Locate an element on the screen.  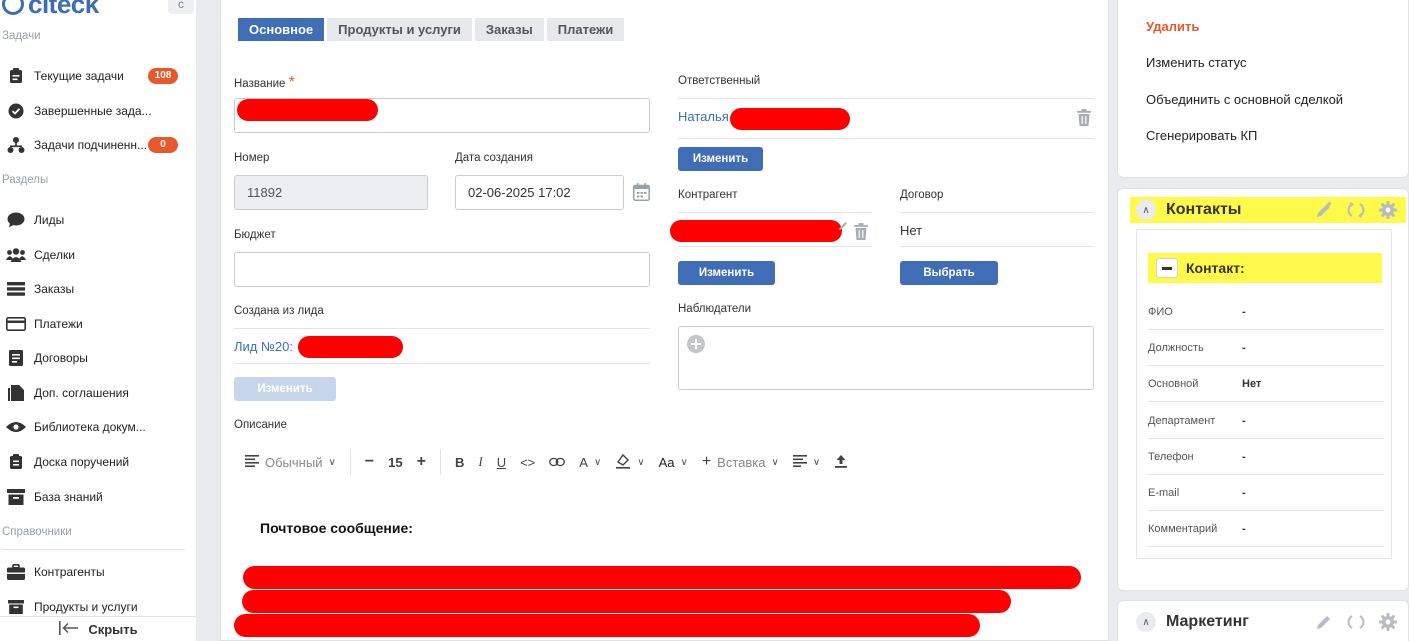
sidebar-item-supplements: Доп. соглашения is located at coordinates (96, 393).